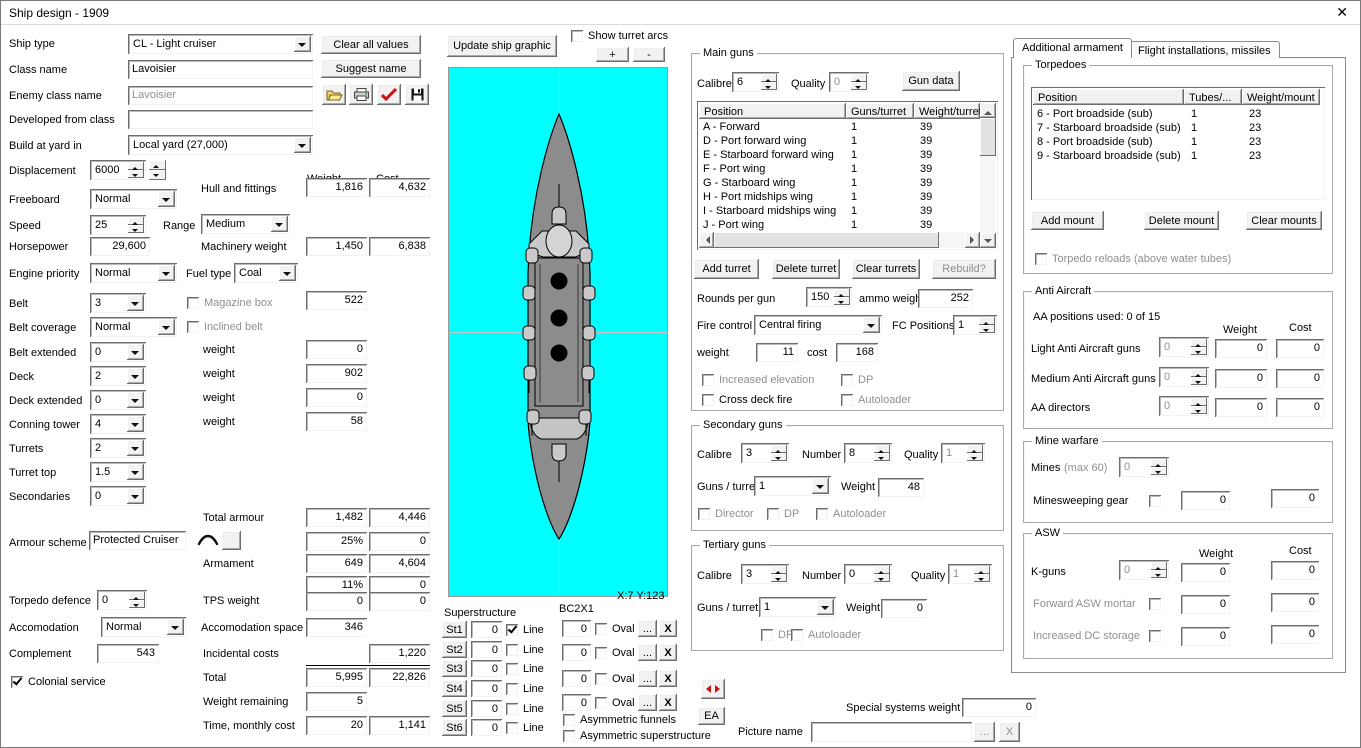 This screenshot has width=1361, height=748. I want to click on st5-button: St5, so click(454, 708).